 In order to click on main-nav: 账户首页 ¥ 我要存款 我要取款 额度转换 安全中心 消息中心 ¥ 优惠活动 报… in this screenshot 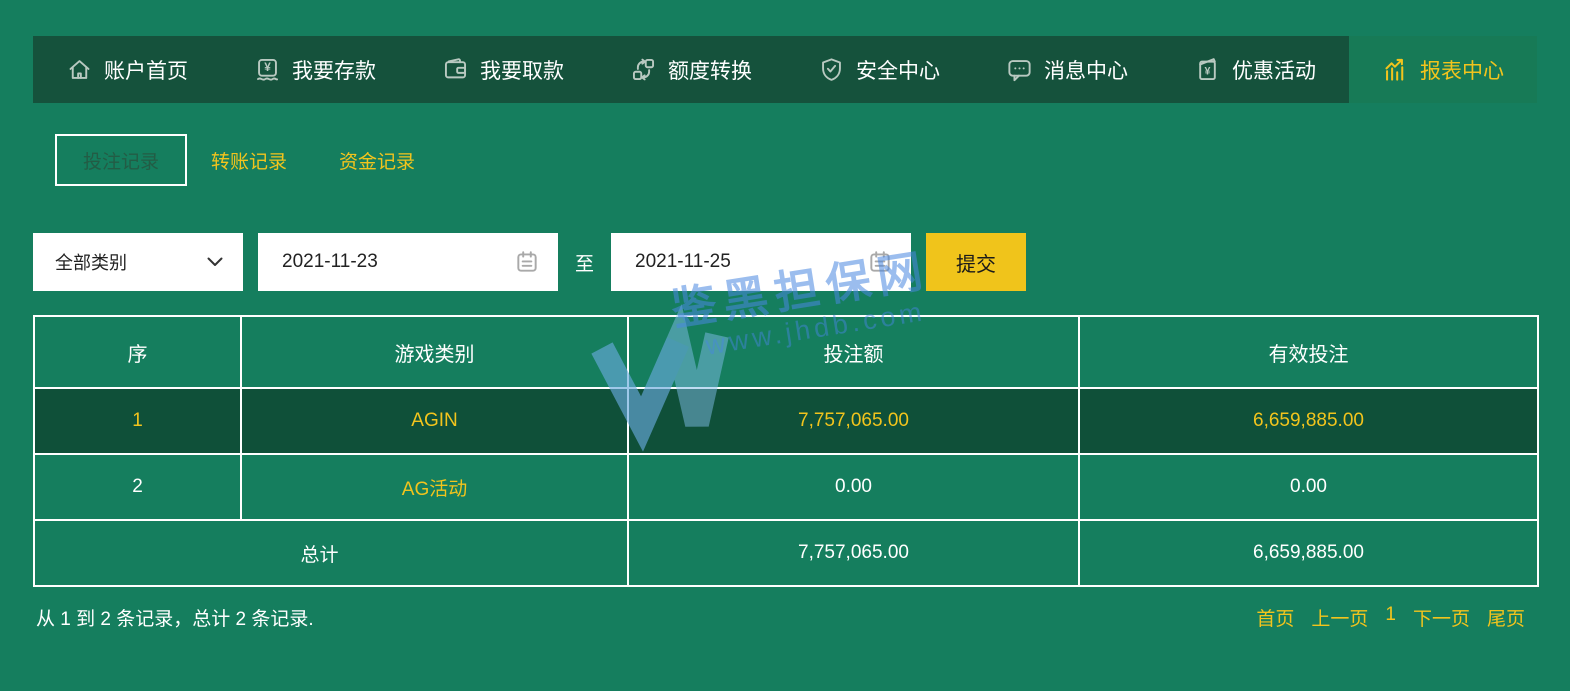, I will do `click(785, 69)`.